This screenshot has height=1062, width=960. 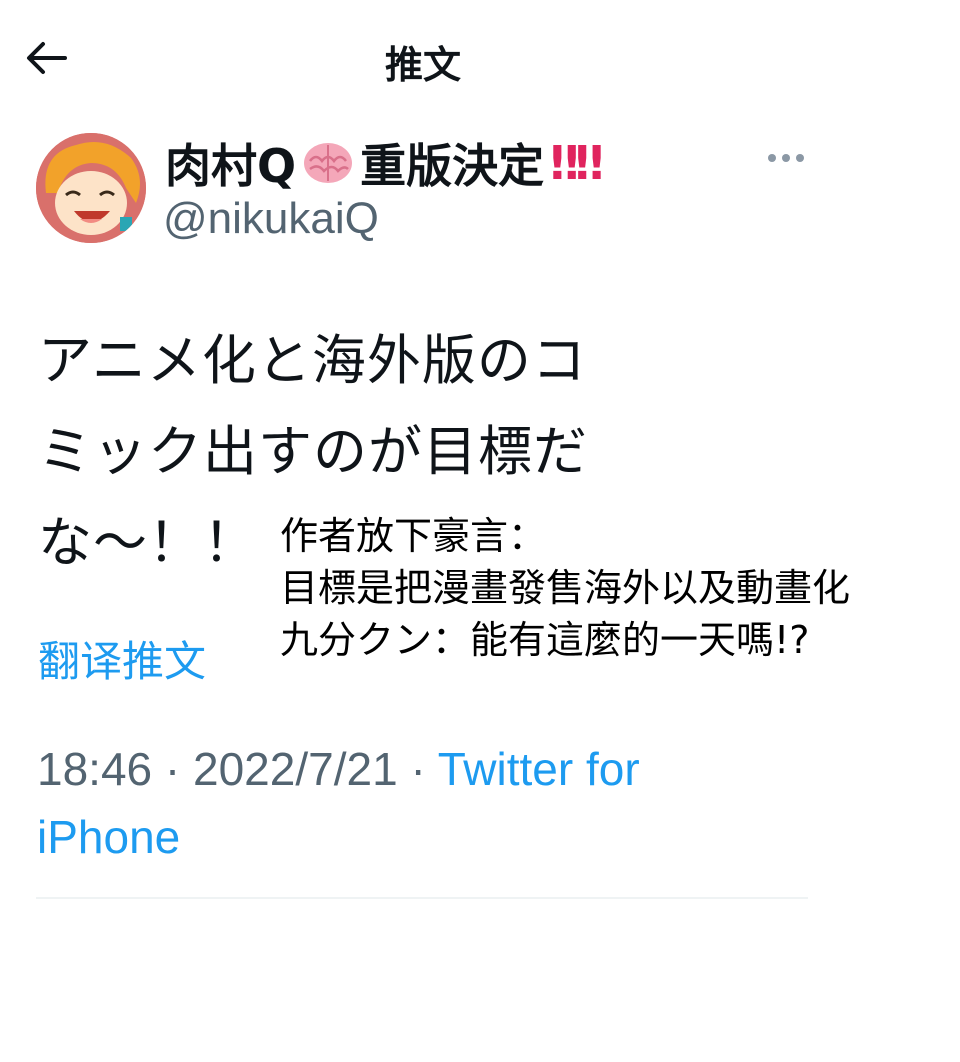 I want to click on more-button, so click(x=786, y=158).